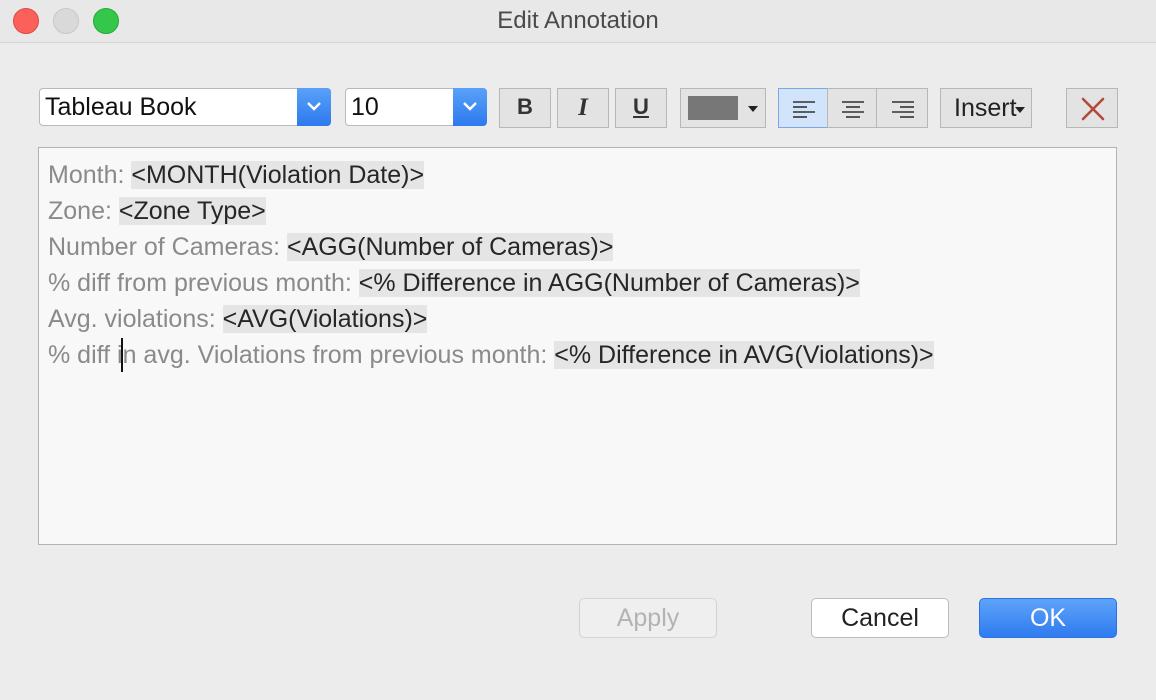 The width and height of the screenshot is (1156, 700). I want to click on align-right-button, so click(902, 108).